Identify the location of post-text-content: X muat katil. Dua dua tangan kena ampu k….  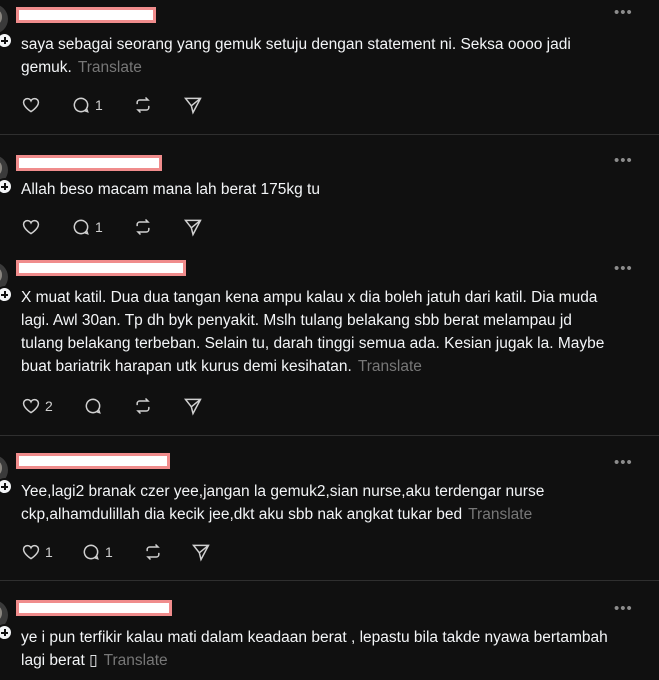
(313, 332).